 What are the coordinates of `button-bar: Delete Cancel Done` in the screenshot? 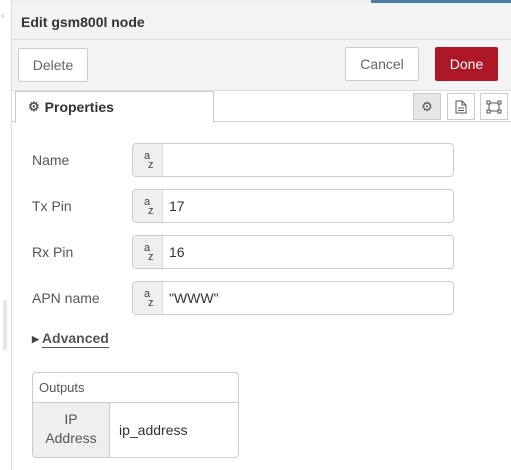 It's located at (261, 65).